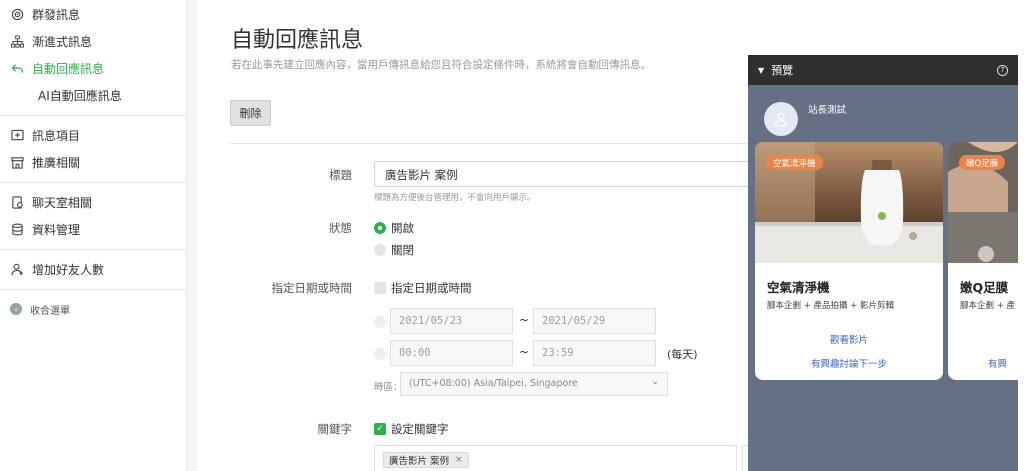 This screenshot has height=471, width=1024. What do you see at coordinates (93, 162) in the screenshot?
I see `sidebar-item-promotion: 推廣相關` at bounding box center [93, 162].